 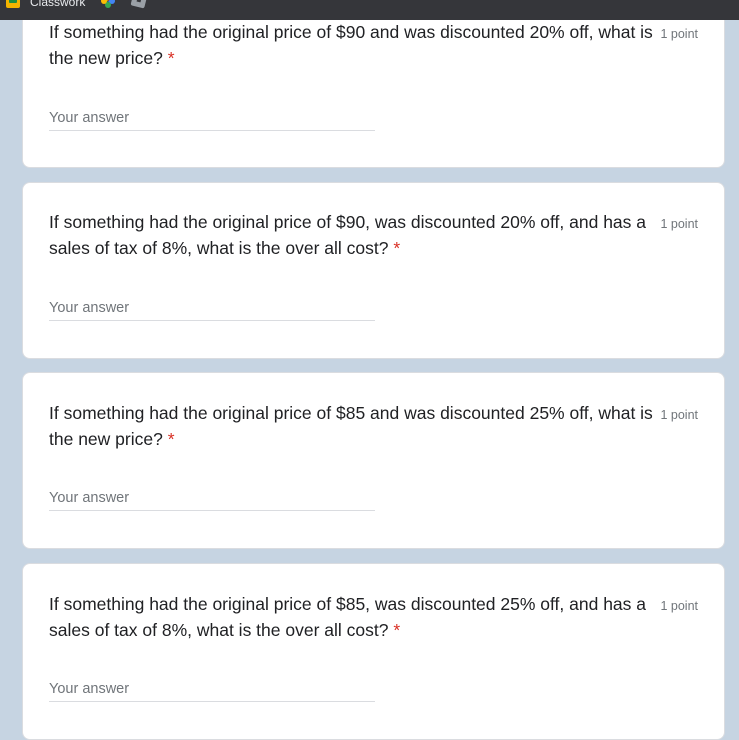 I want to click on bookmarks-bar: Classwork, so click(x=369, y=10).